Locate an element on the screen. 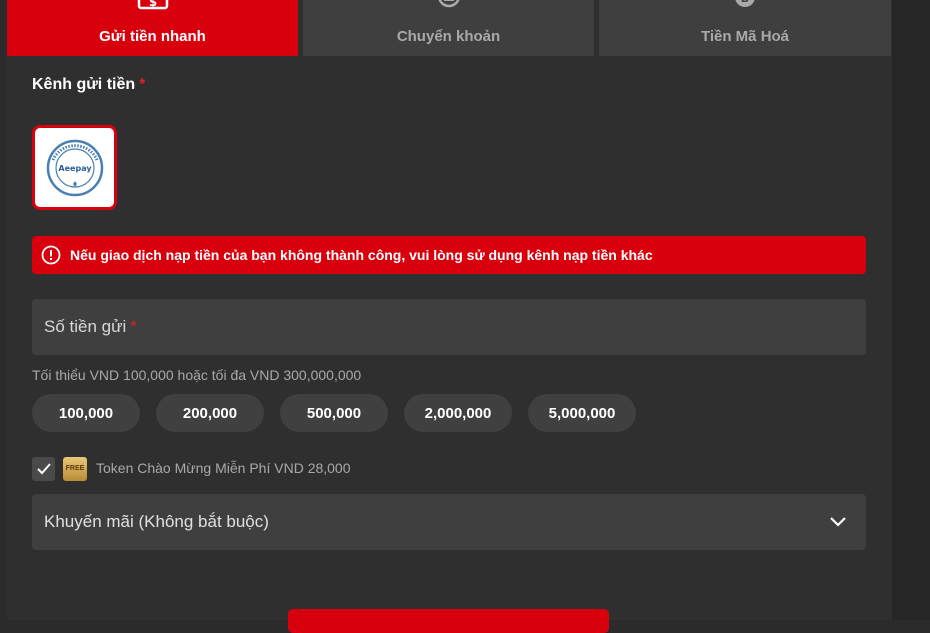  chevron-down-icon is located at coordinates (838, 522).